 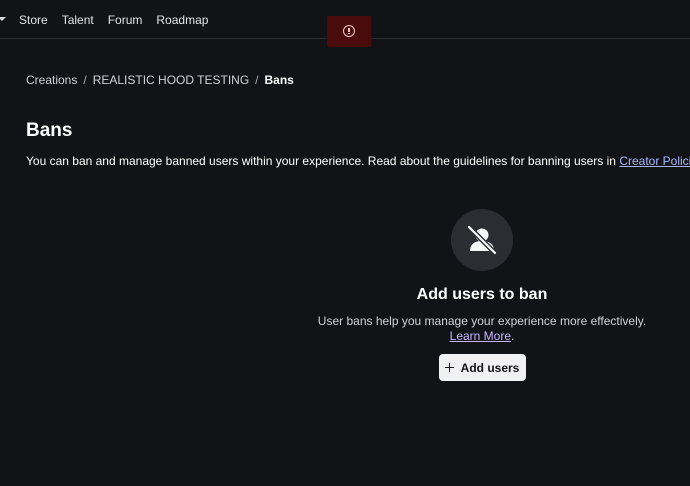 I want to click on breadcrumb-creations: Creations, so click(x=51, y=80).